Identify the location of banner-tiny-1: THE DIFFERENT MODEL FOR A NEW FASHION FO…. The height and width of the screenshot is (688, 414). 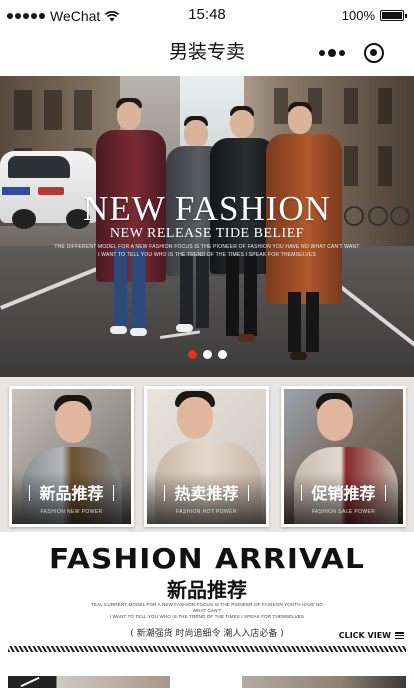
(207, 247).